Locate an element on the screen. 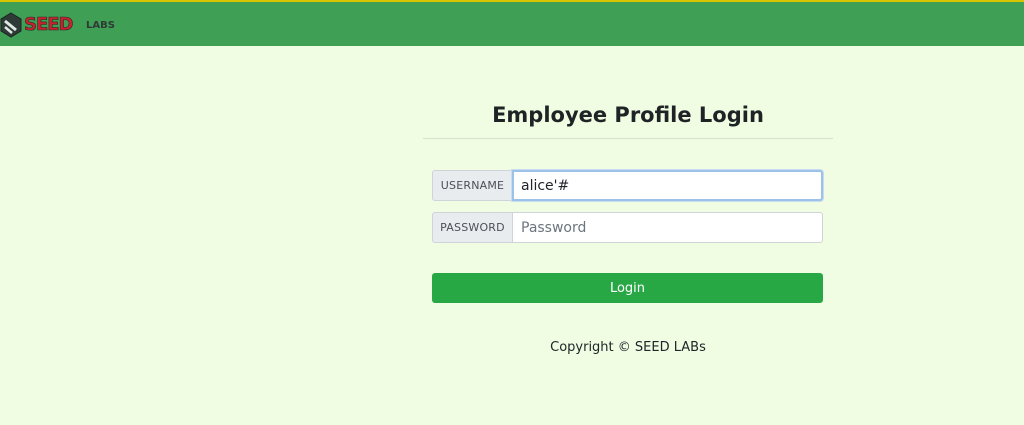  page-title: Employee Profile Login is located at coordinates (628, 115).